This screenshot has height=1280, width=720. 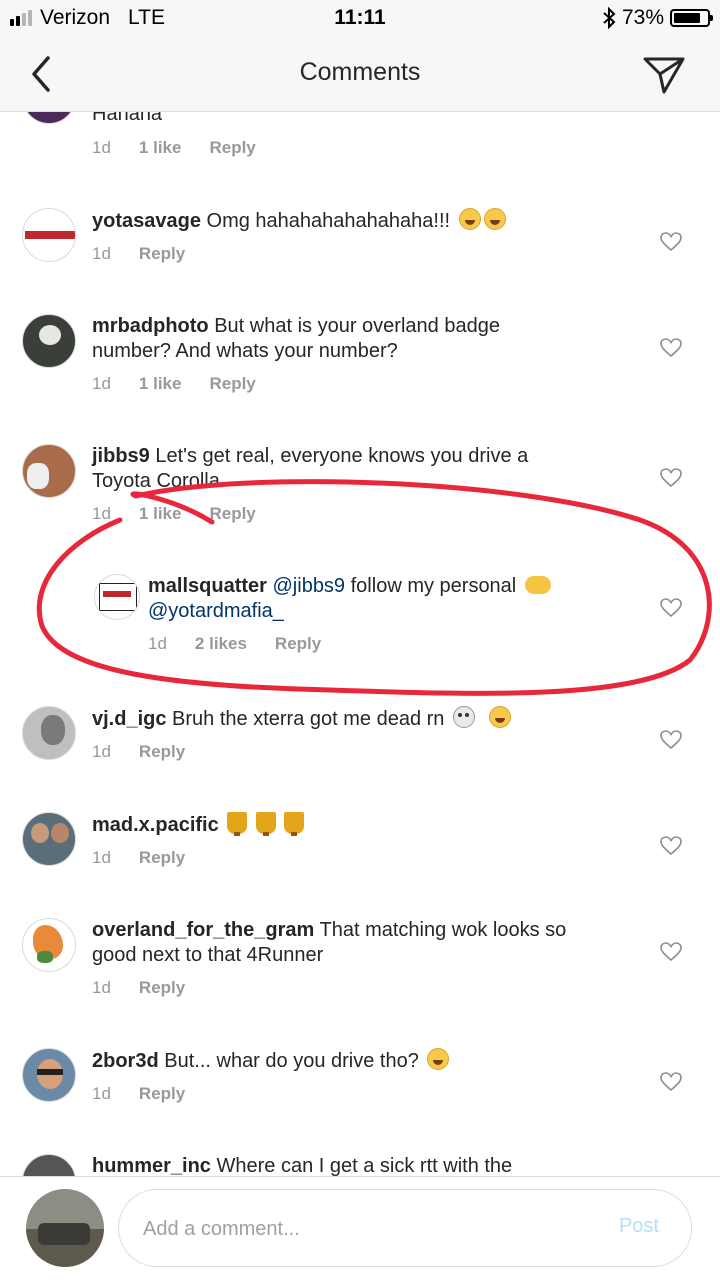 What do you see at coordinates (221, 644) in the screenshot?
I see `like-count: 2 likes` at bounding box center [221, 644].